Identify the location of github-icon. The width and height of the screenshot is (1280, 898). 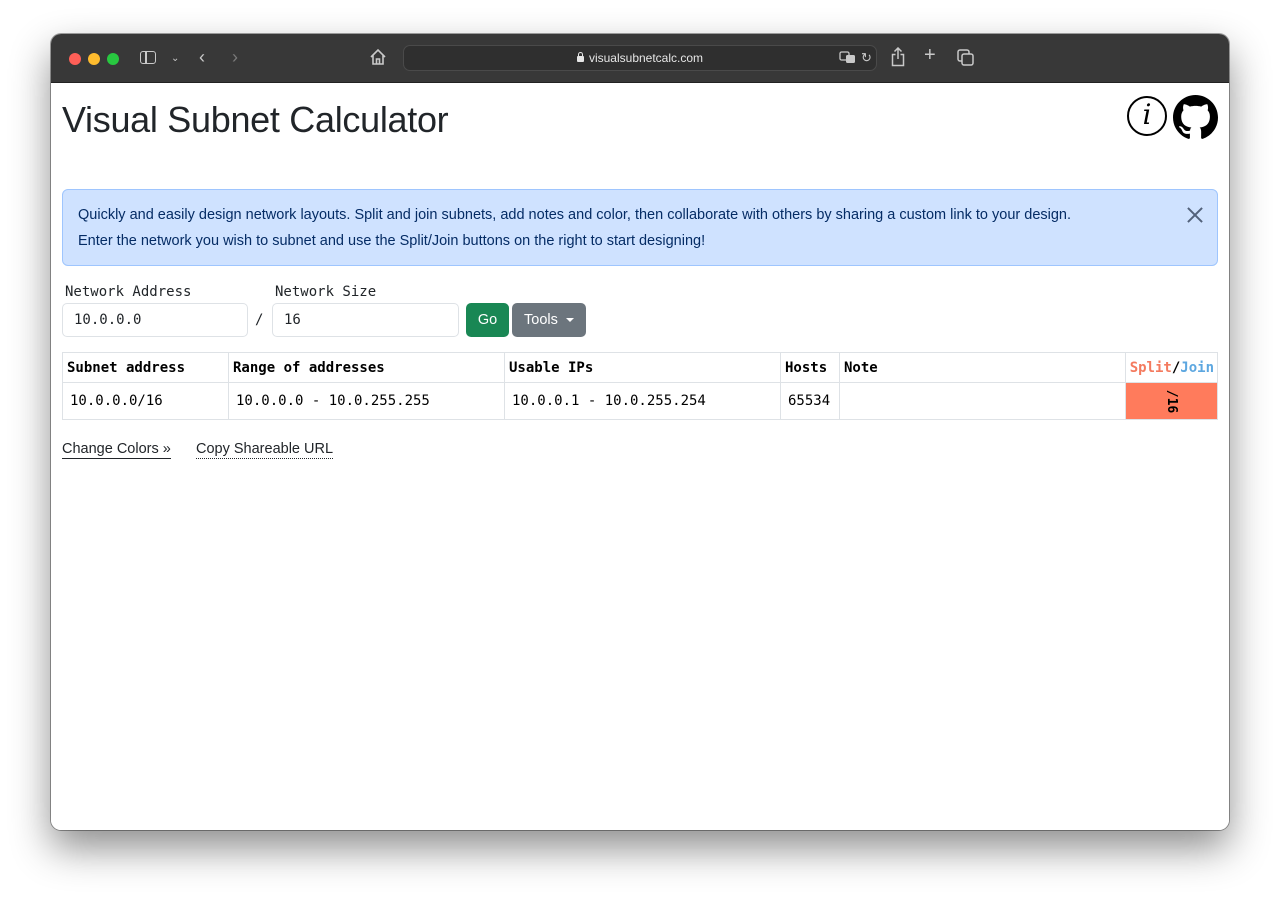
(1195, 117).